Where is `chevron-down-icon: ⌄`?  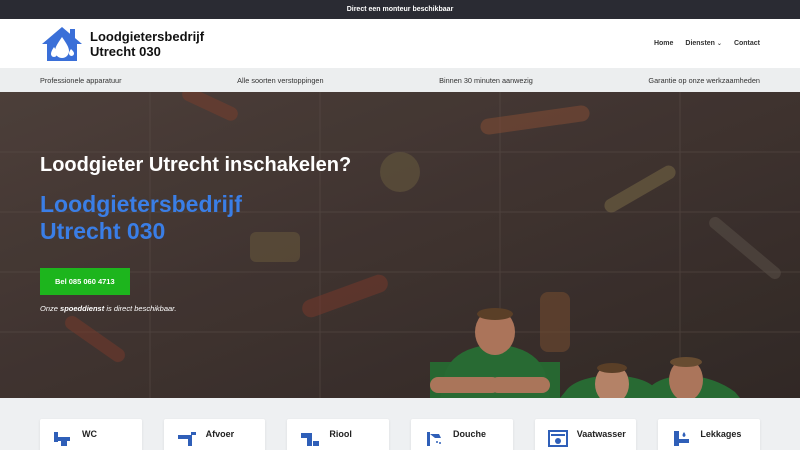
chevron-down-icon: ⌄ is located at coordinates (719, 44).